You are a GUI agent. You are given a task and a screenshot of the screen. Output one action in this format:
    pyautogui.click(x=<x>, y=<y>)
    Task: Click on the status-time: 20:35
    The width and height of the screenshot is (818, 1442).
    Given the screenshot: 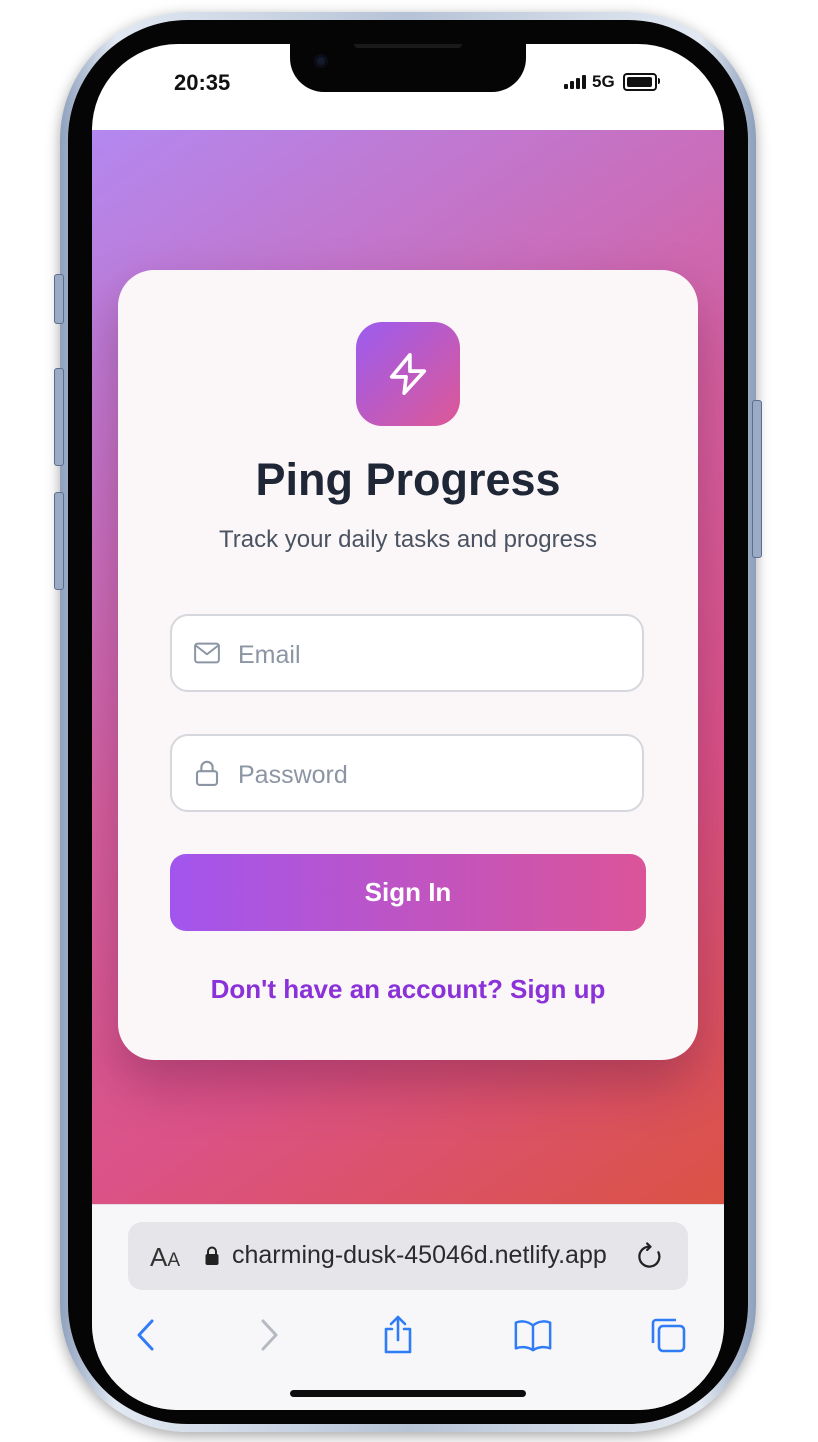 What is the action you would take?
    pyautogui.click(x=202, y=82)
    